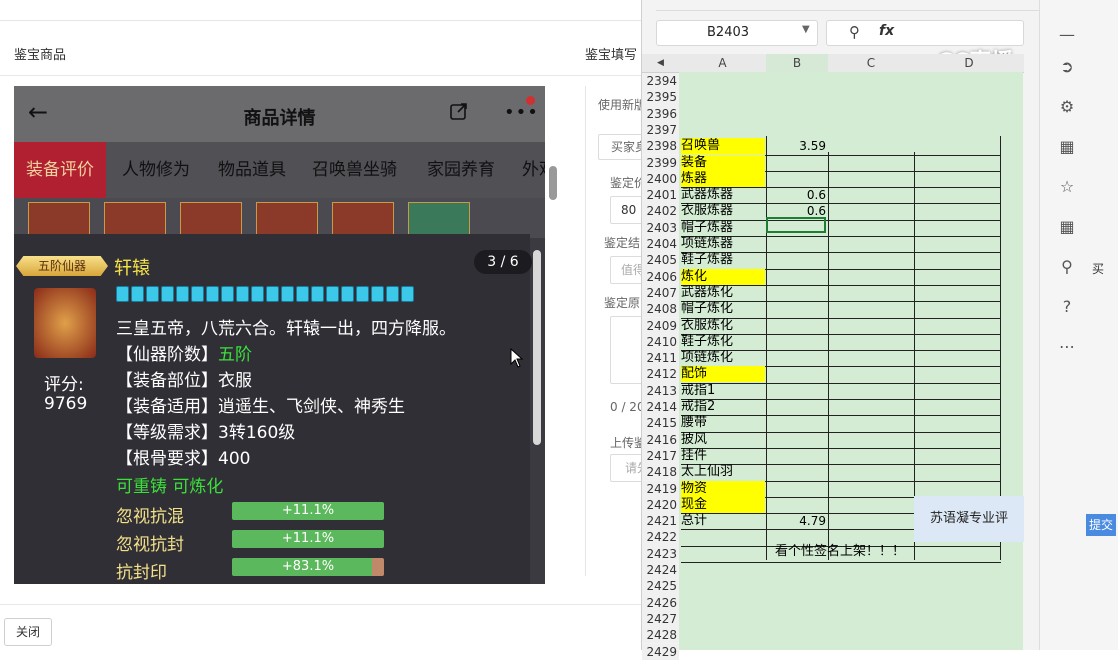 The image size is (1118, 660). What do you see at coordinates (723, 407) in the screenshot?
I see `cell-a: 戒指2` at bounding box center [723, 407].